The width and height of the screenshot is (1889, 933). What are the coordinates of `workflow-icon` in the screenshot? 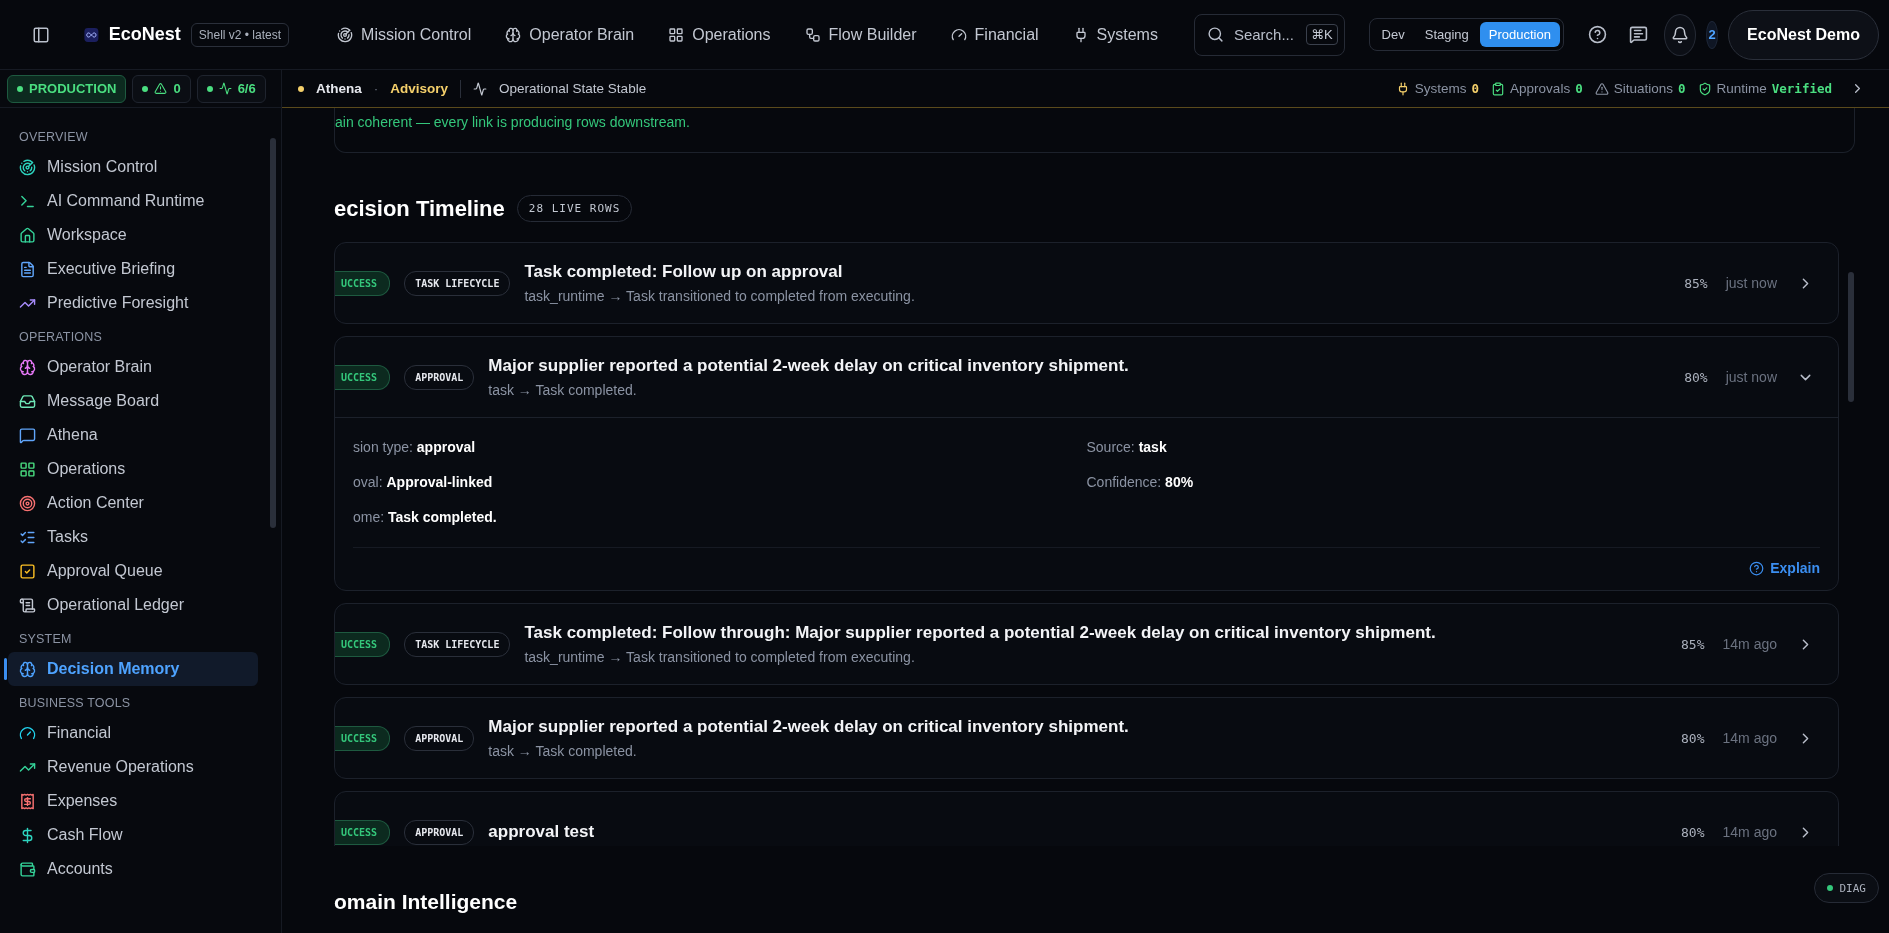 It's located at (812, 34).